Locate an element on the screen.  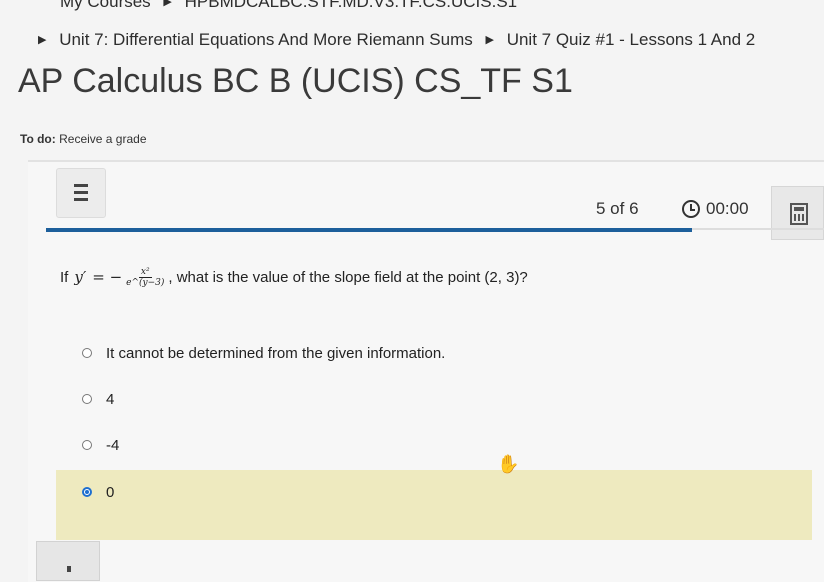
answer-option-selected: 0 is located at coordinates (98, 492).